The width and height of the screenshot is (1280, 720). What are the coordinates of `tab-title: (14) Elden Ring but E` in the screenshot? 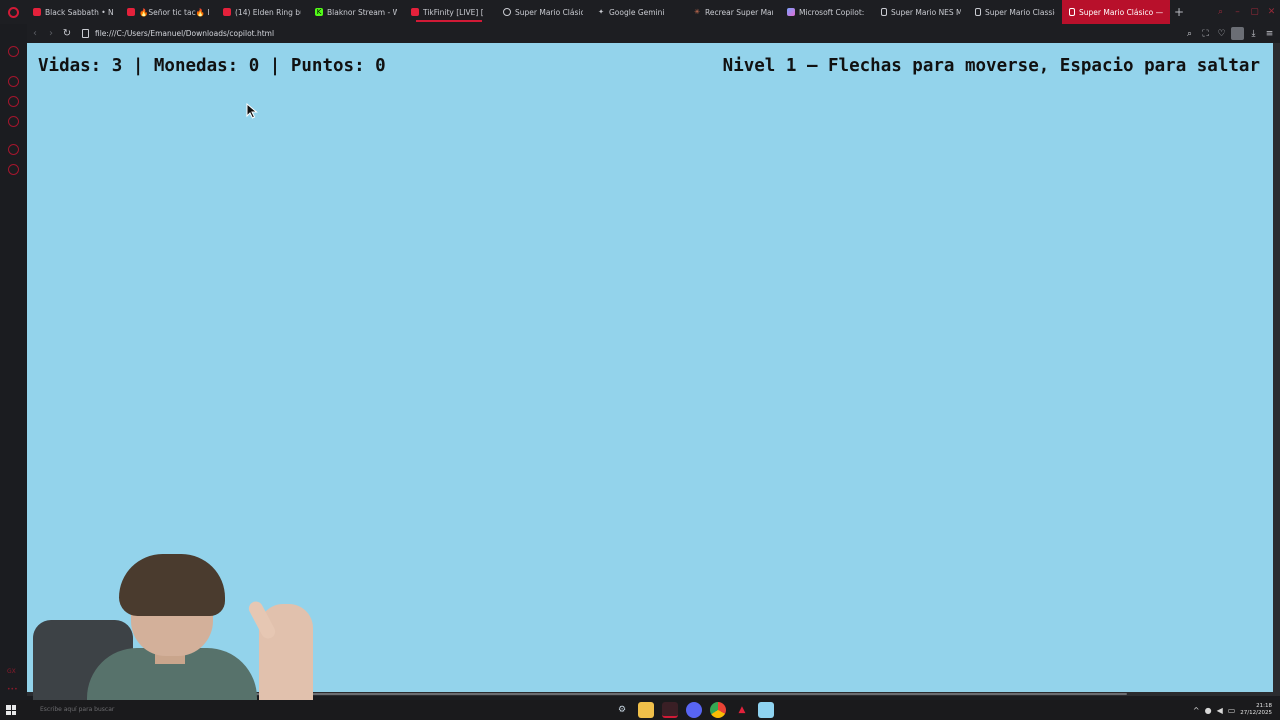 It's located at (268, 12).